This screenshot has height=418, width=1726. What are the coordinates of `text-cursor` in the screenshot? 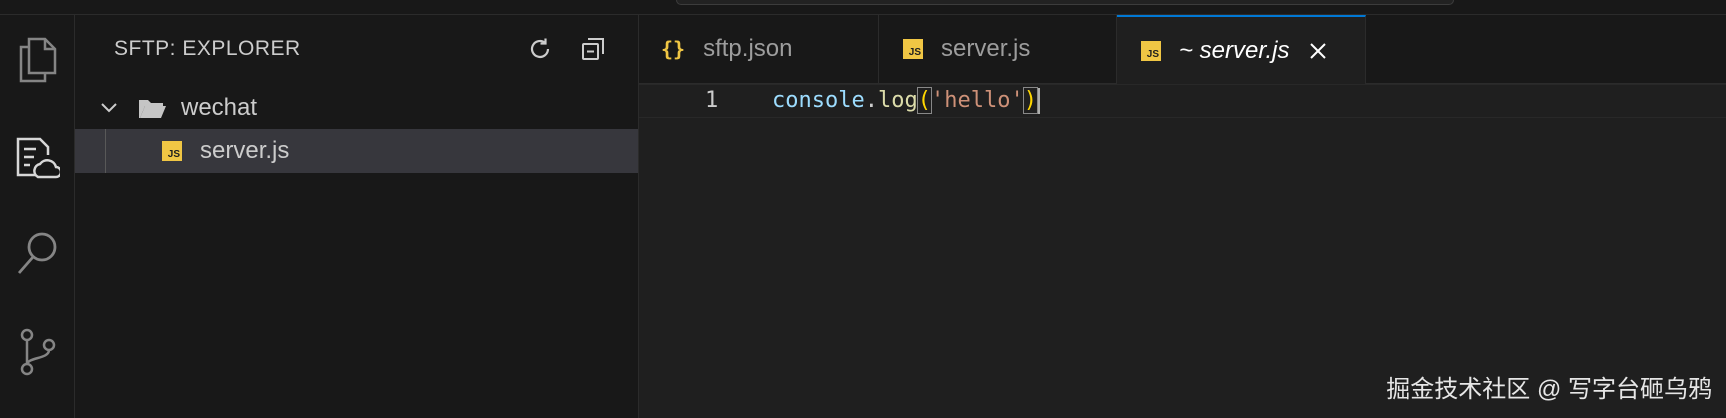 It's located at (1038, 101).